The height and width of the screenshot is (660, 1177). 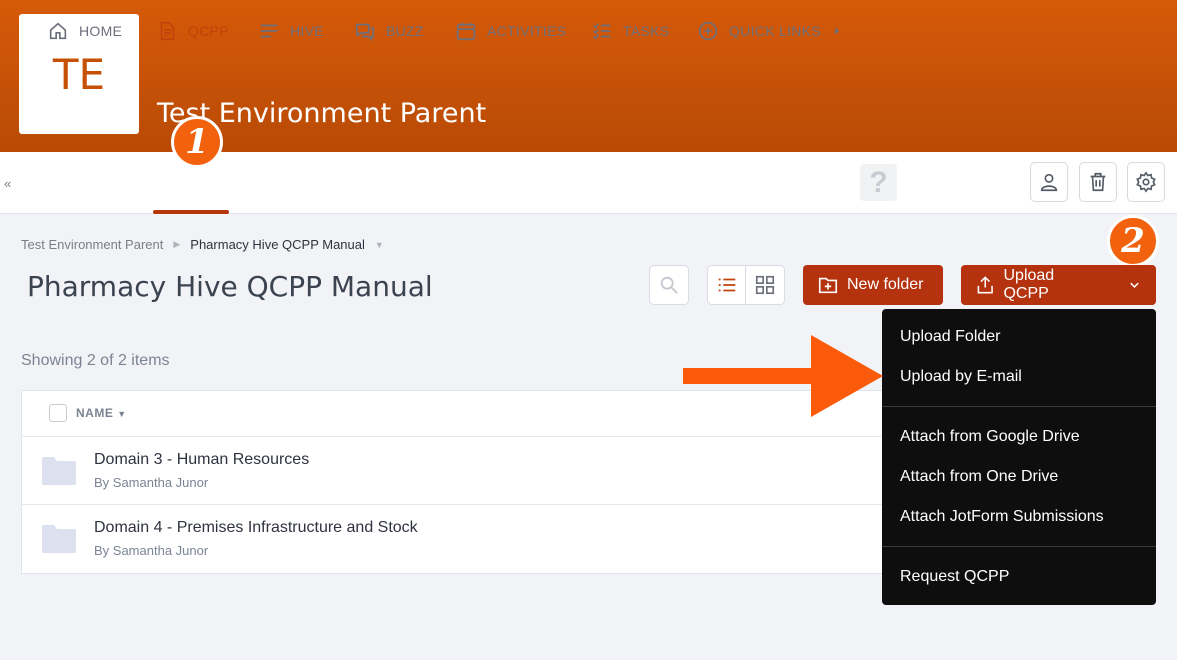 I want to click on column-name-header: NAME ▼, so click(x=101, y=413).